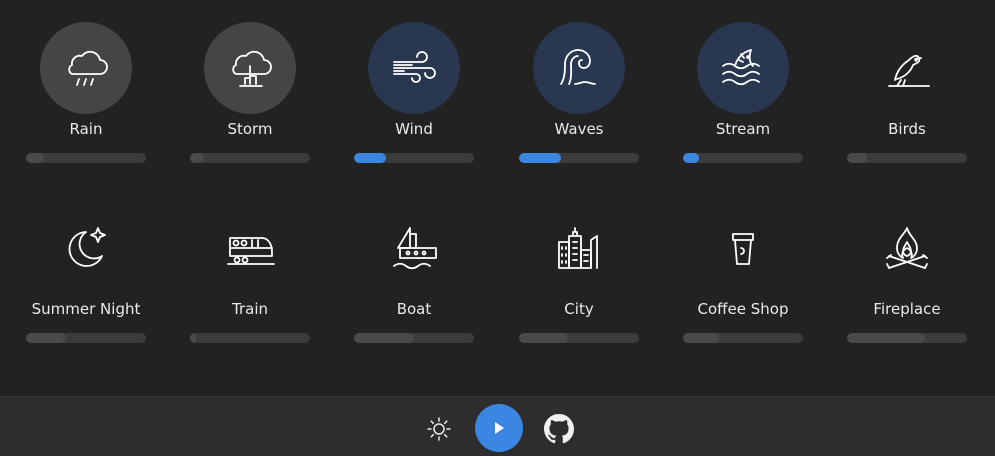 The width and height of the screenshot is (995, 456). I want to click on theme-toggle-button, so click(439, 429).